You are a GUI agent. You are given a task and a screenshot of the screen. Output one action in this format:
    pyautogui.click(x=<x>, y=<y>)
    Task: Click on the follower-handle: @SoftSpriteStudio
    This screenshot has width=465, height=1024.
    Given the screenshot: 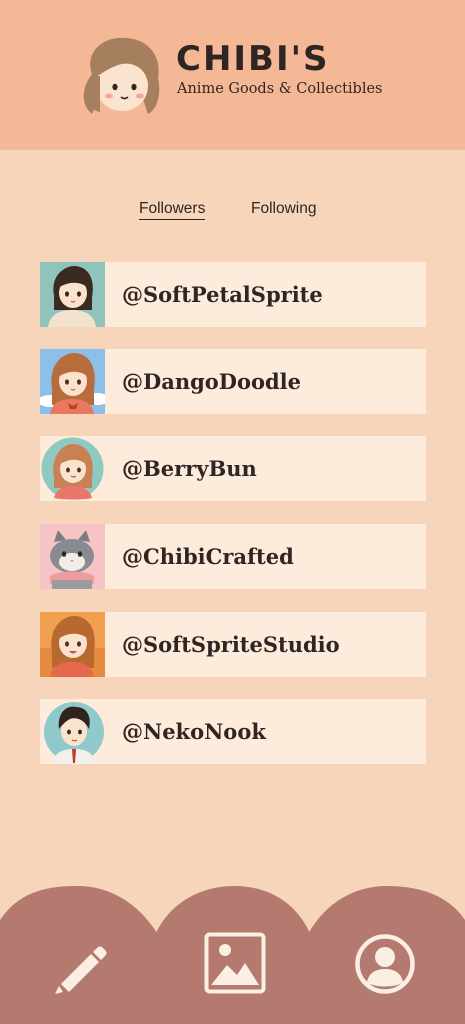 What is the action you would take?
    pyautogui.click(x=231, y=644)
    